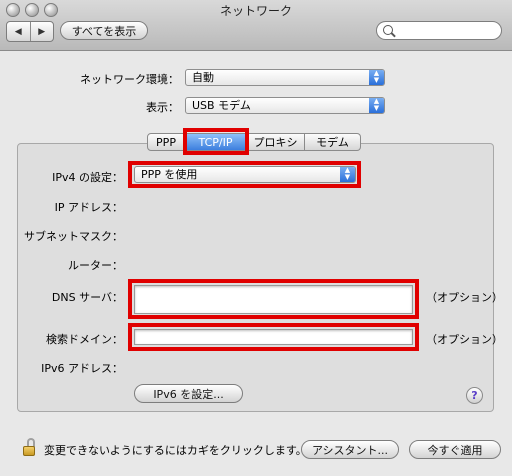 Image resolution: width=512 pixels, height=476 pixels. I want to click on tab-bar: PPP TCP/IP プロキシ モデム, so click(254, 142).